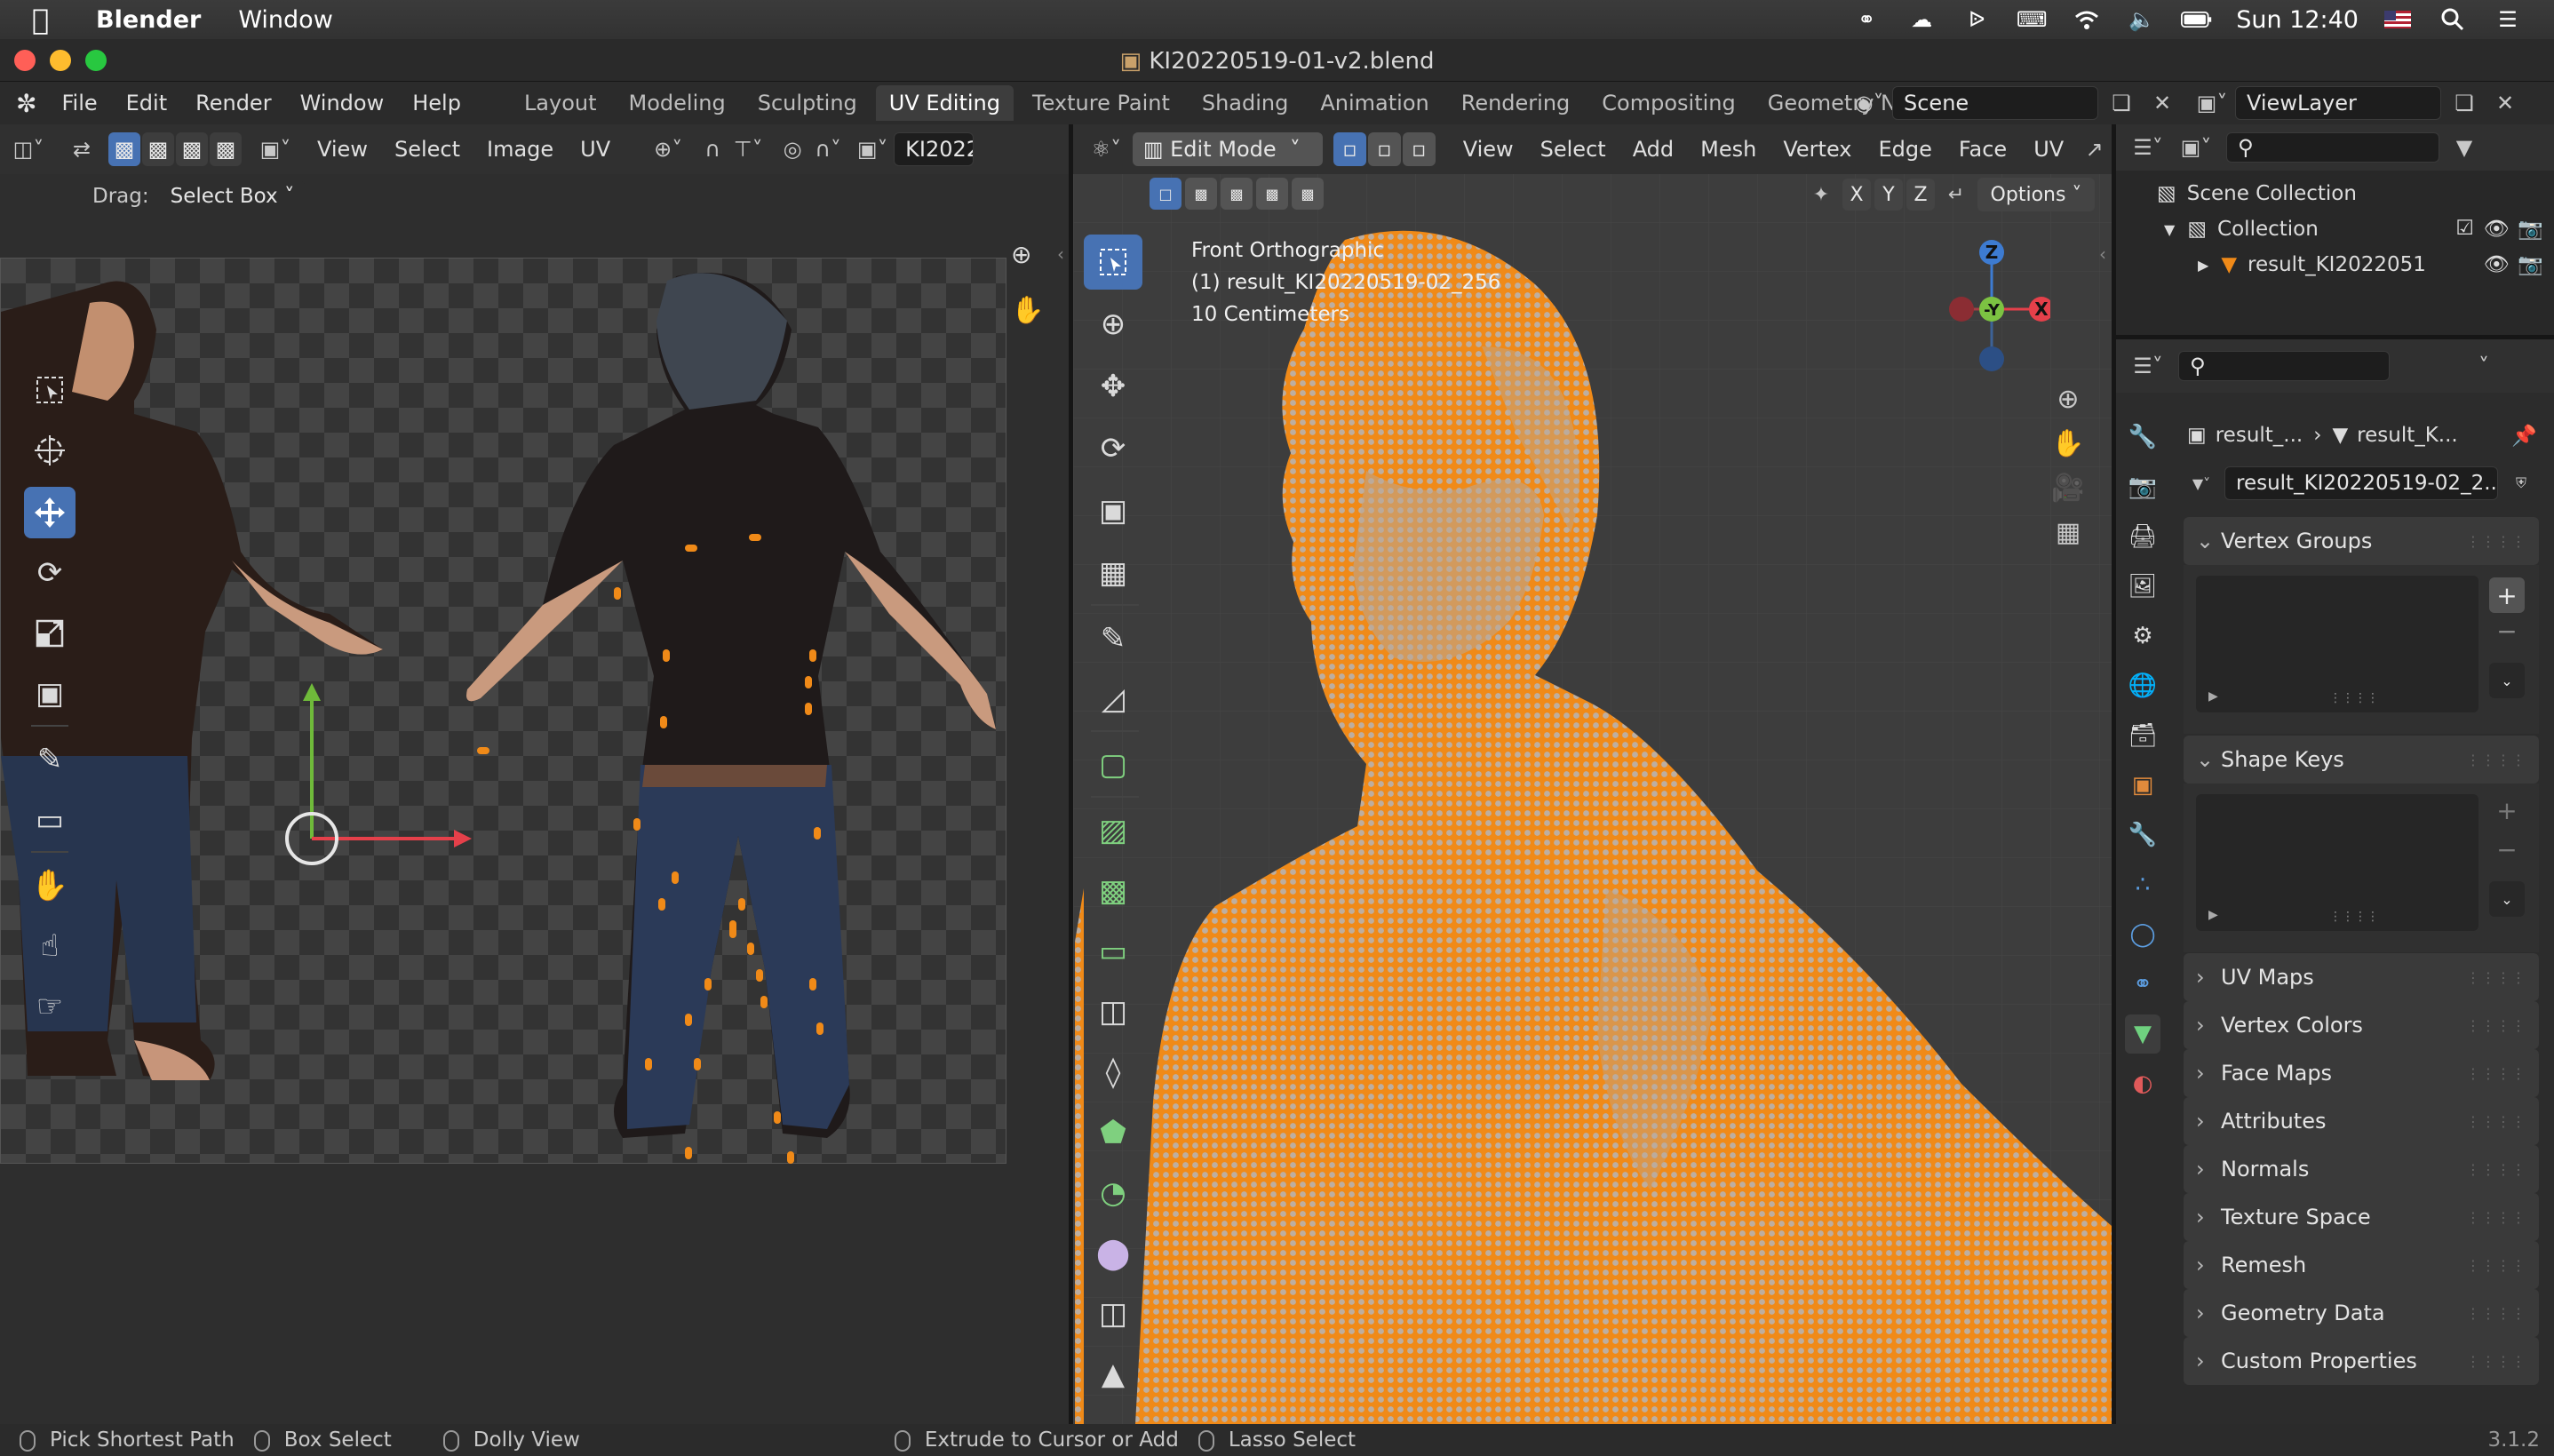 The height and width of the screenshot is (1456, 2554). I want to click on mode-dropdown: ▥ Edit Mode ˅, so click(1228, 149).